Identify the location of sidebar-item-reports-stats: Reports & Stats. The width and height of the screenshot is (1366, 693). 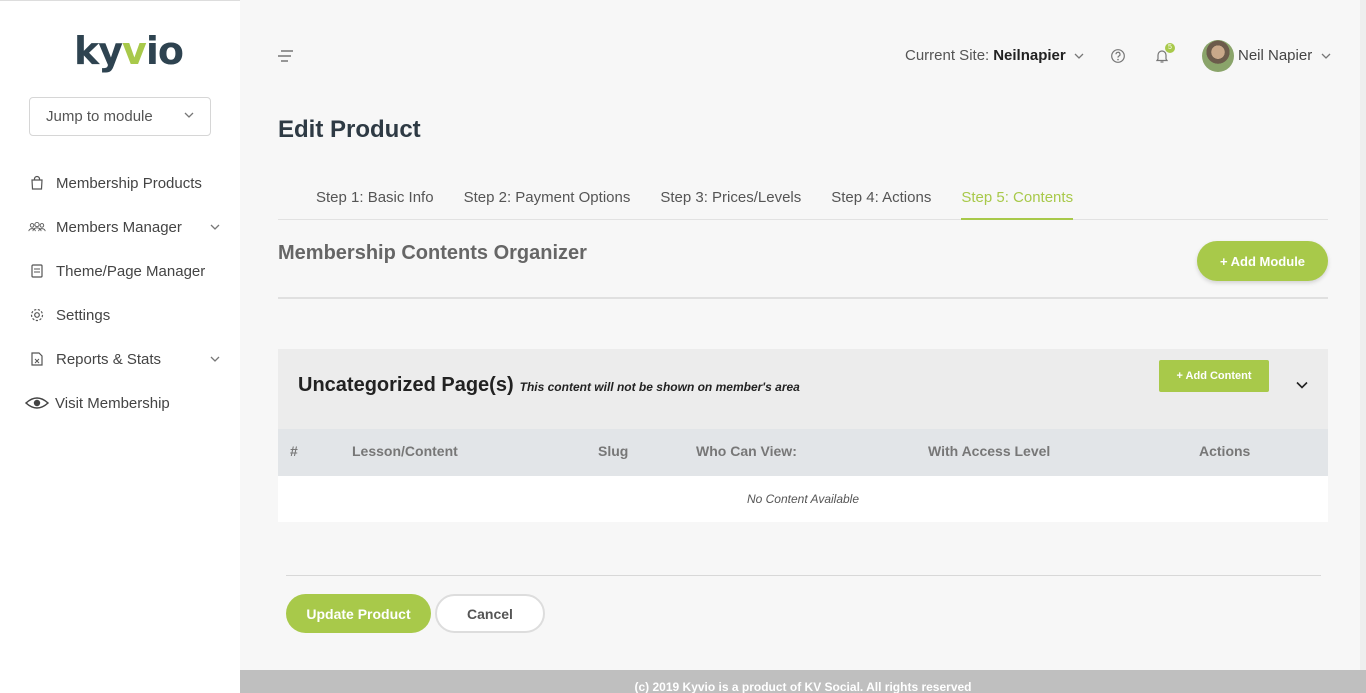
(120, 359).